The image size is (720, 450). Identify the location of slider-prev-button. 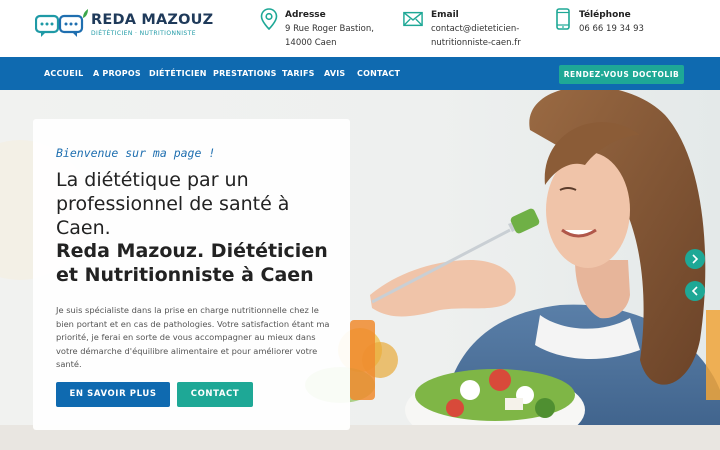
(695, 291).